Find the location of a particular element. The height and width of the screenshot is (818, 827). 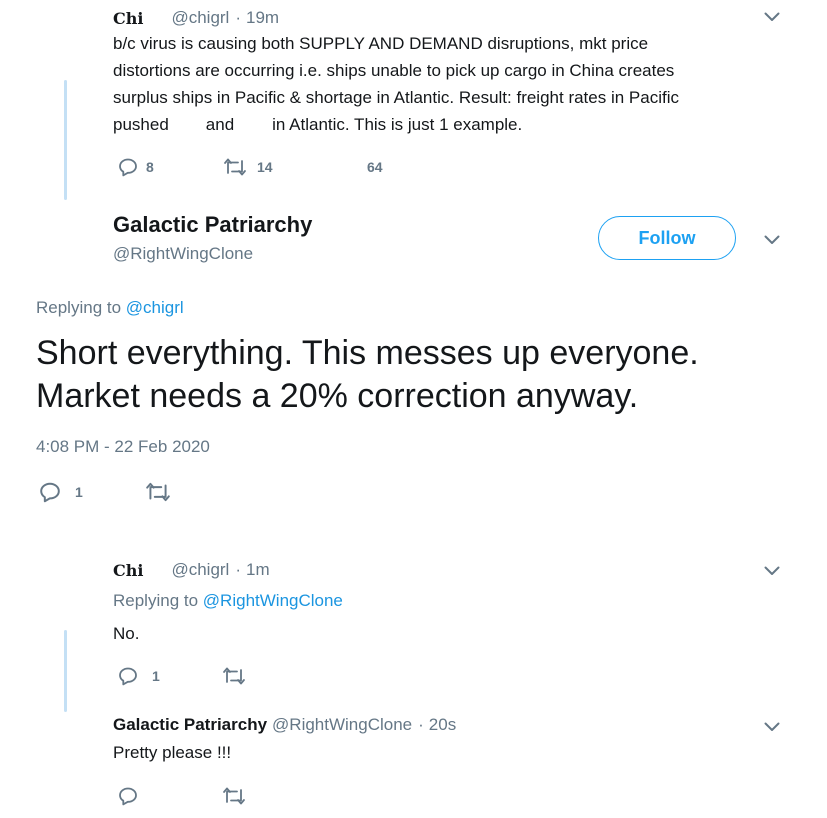

tweet-text-fragment: and is located at coordinates (220, 124).